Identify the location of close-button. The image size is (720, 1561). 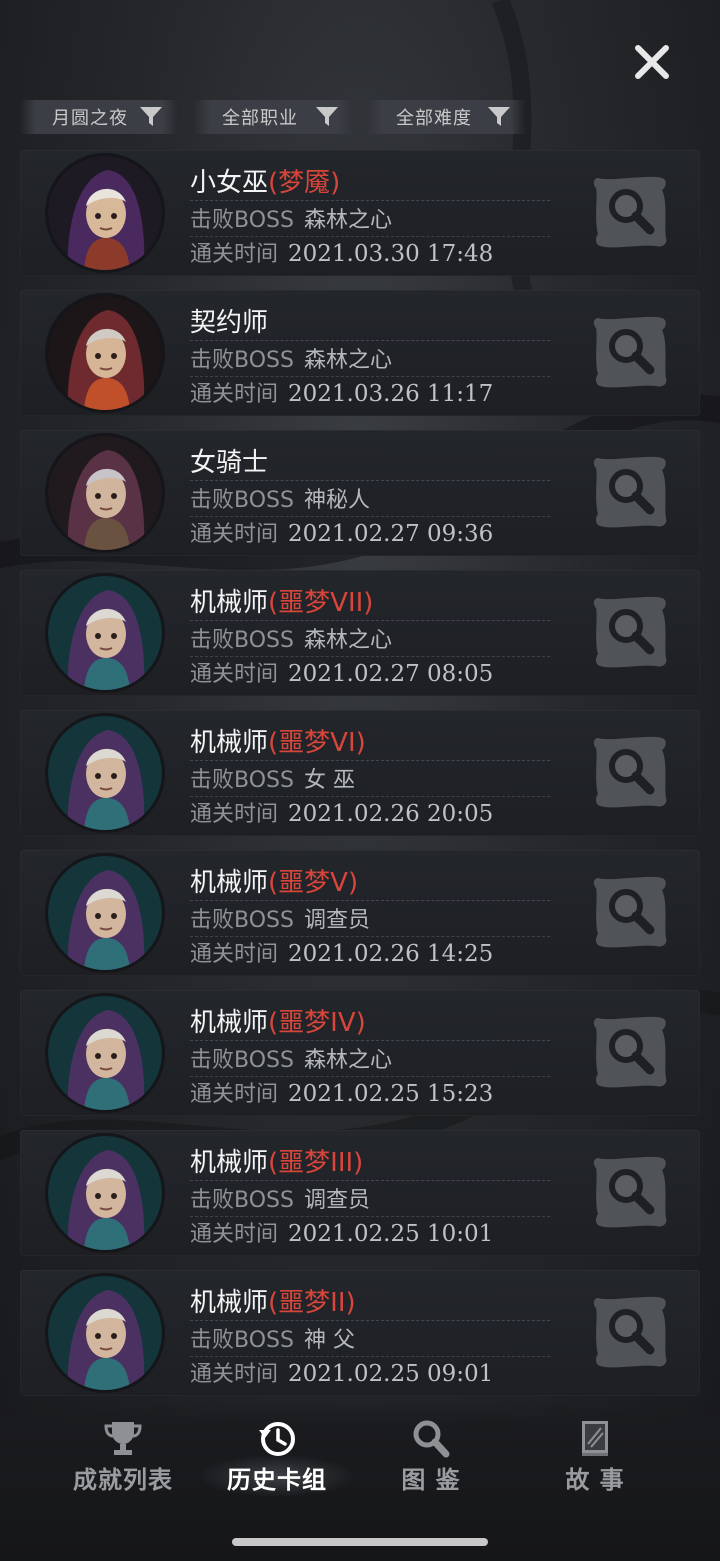
(652, 62).